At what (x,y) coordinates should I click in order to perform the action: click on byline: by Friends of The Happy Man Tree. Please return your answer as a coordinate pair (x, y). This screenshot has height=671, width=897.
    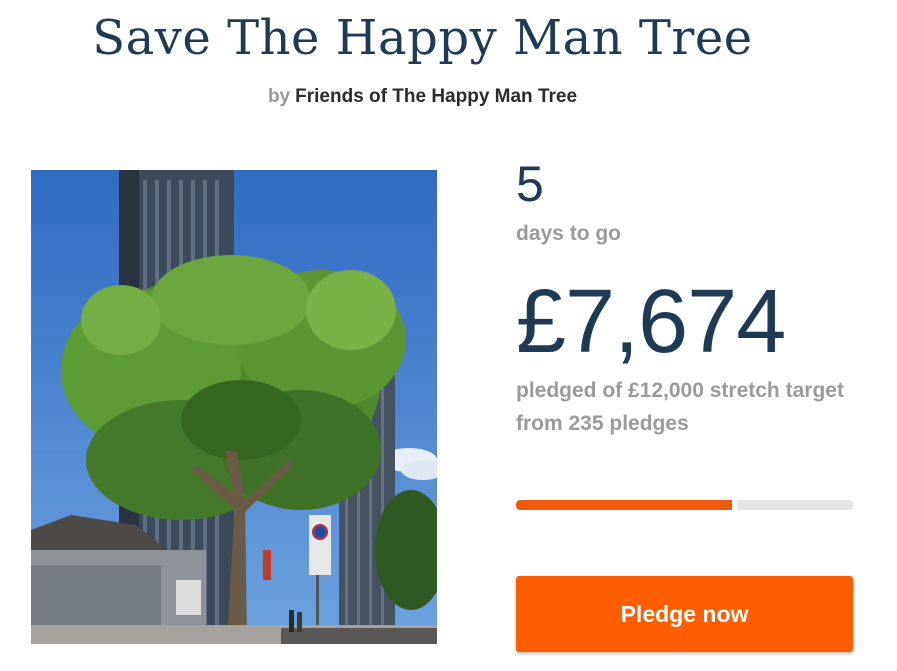
    Looking at the image, I should click on (422, 97).